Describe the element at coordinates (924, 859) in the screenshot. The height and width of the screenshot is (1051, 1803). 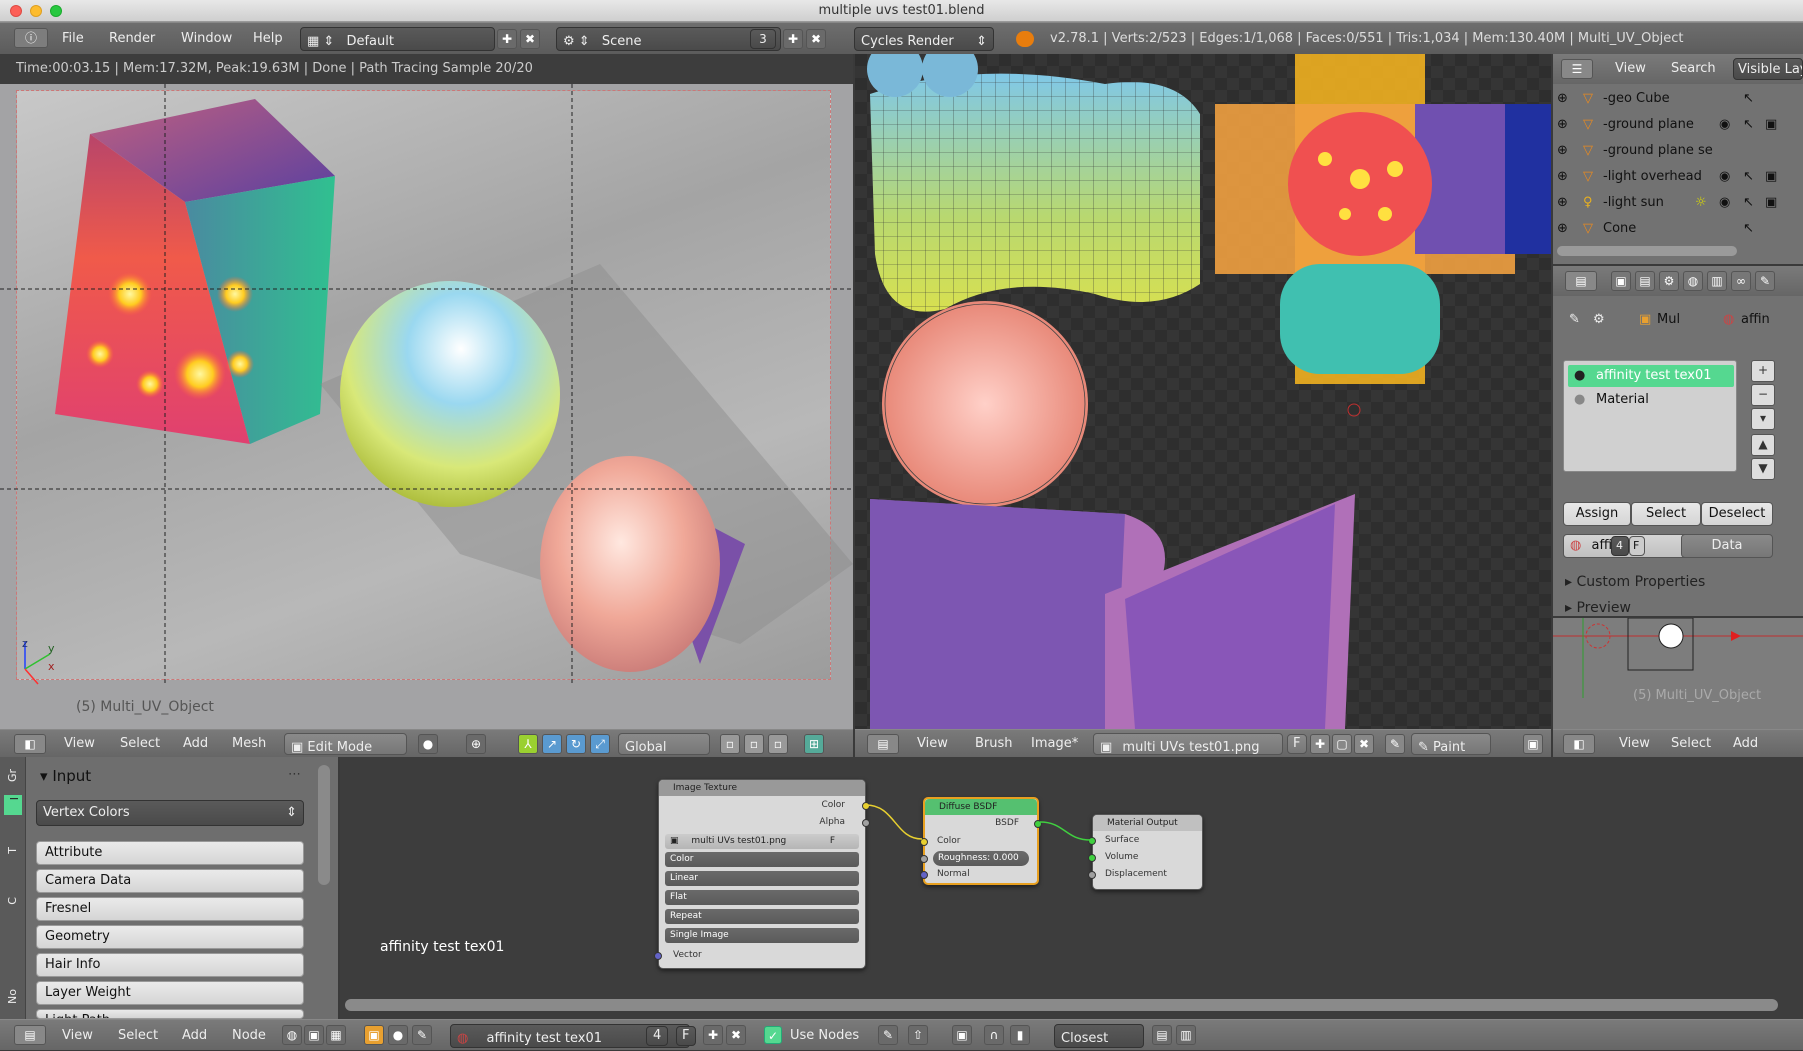
I see `roughness-input-socket` at that location.